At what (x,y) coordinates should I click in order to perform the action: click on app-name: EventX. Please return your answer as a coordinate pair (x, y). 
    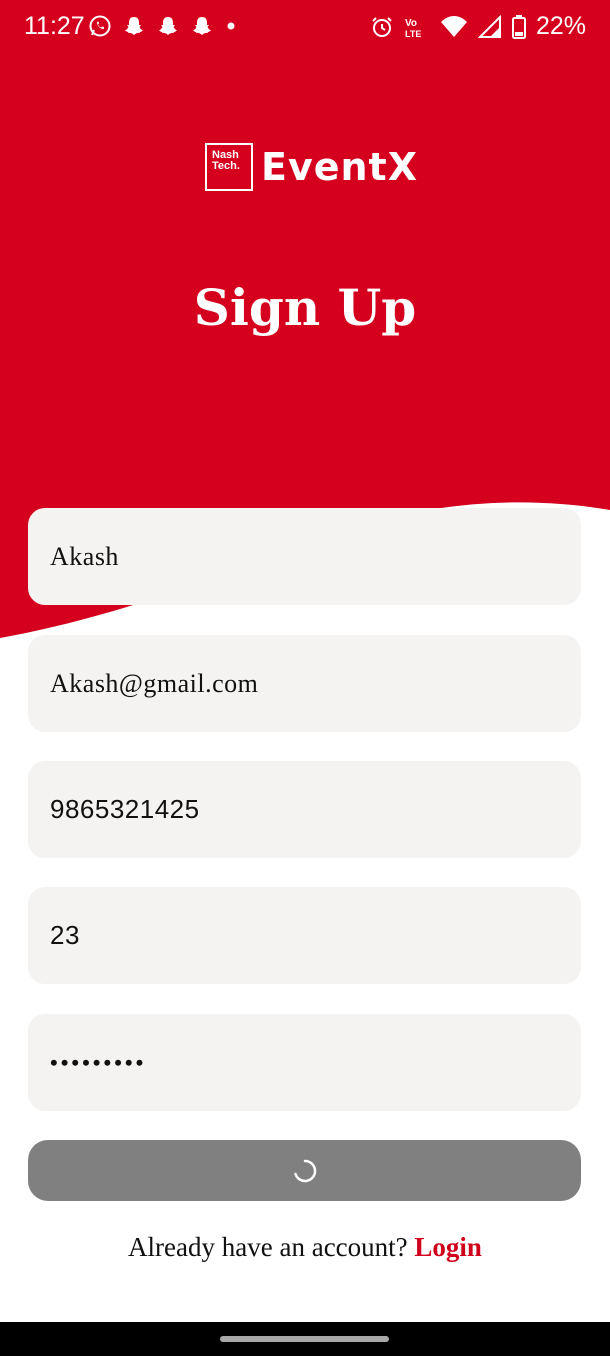
    Looking at the image, I should click on (340, 167).